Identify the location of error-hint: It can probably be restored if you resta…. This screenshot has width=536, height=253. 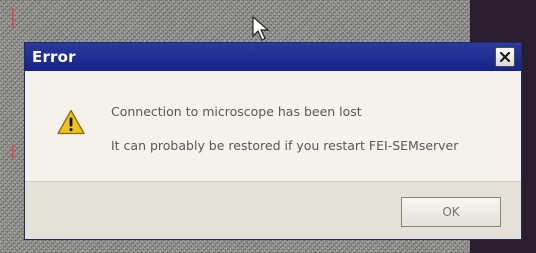
(285, 145).